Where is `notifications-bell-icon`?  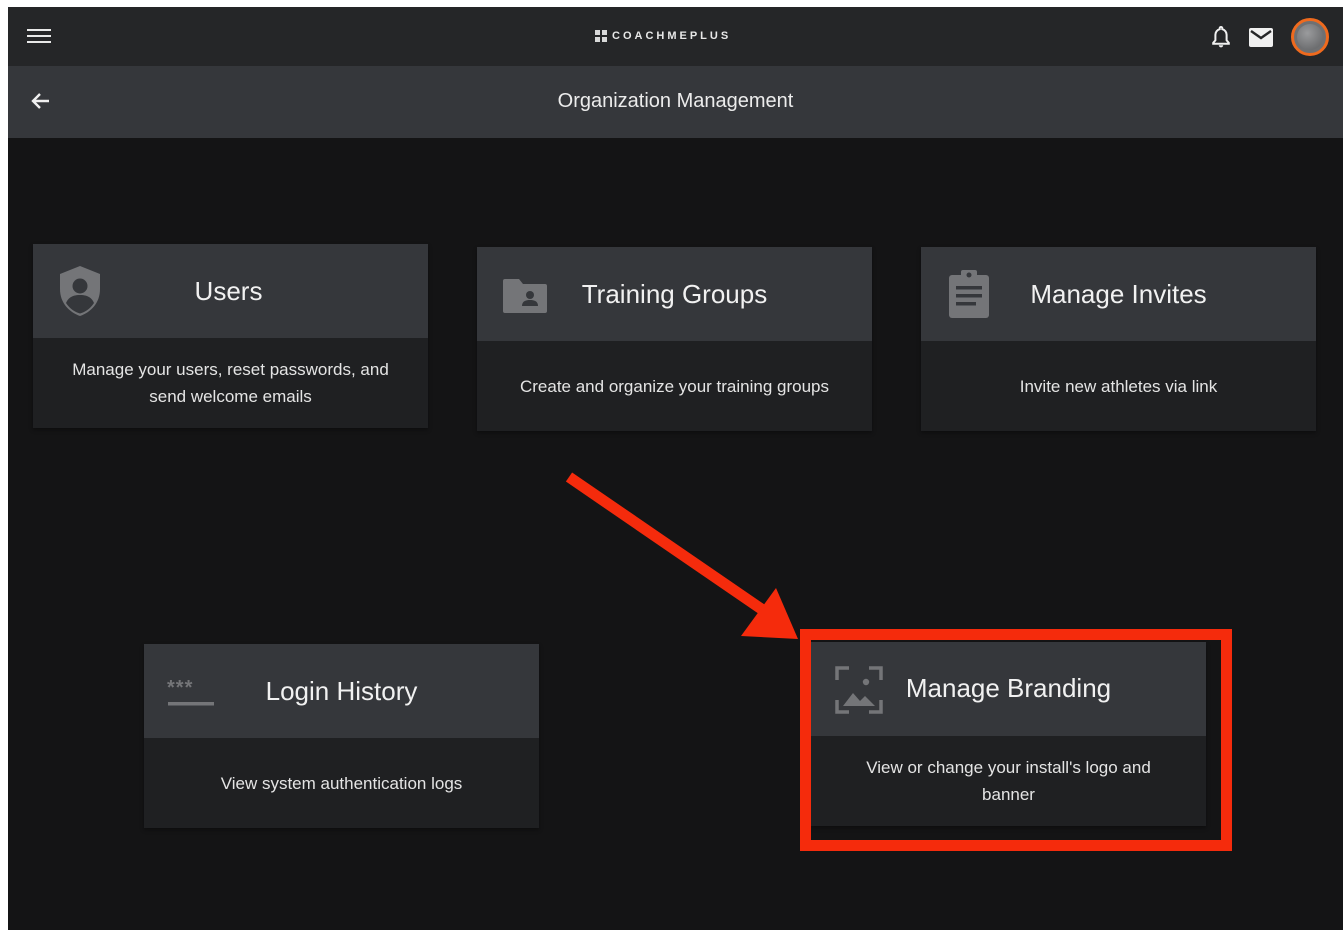 notifications-bell-icon is located at coordinates (1221, 37).